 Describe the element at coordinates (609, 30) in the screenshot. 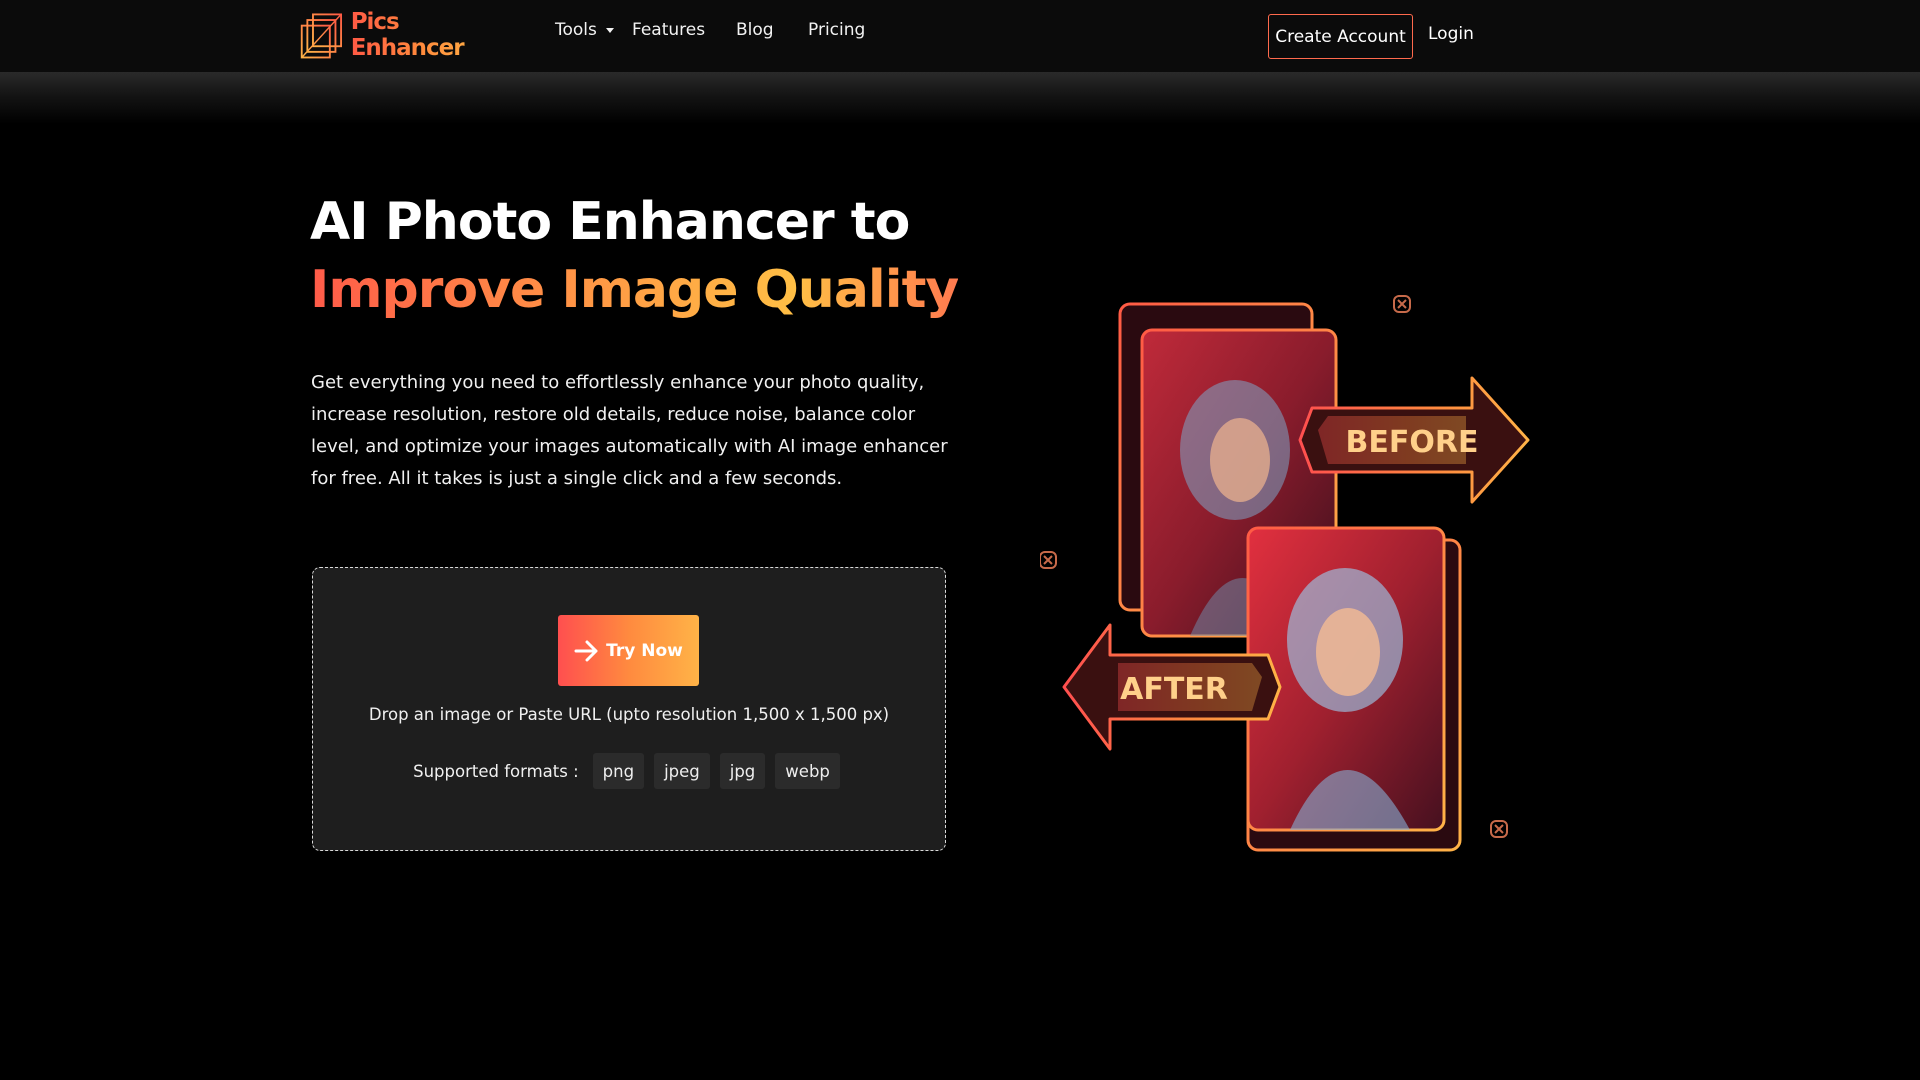

I see `caret-down-icon` at that location.